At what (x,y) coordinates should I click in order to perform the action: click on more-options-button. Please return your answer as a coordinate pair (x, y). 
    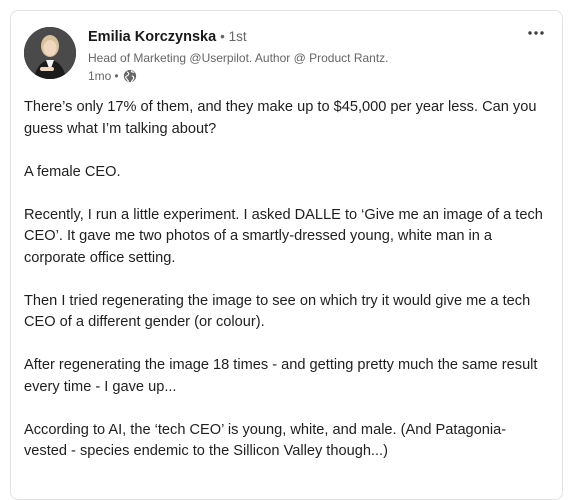
    Looking at the image, I should click on (536, 33).